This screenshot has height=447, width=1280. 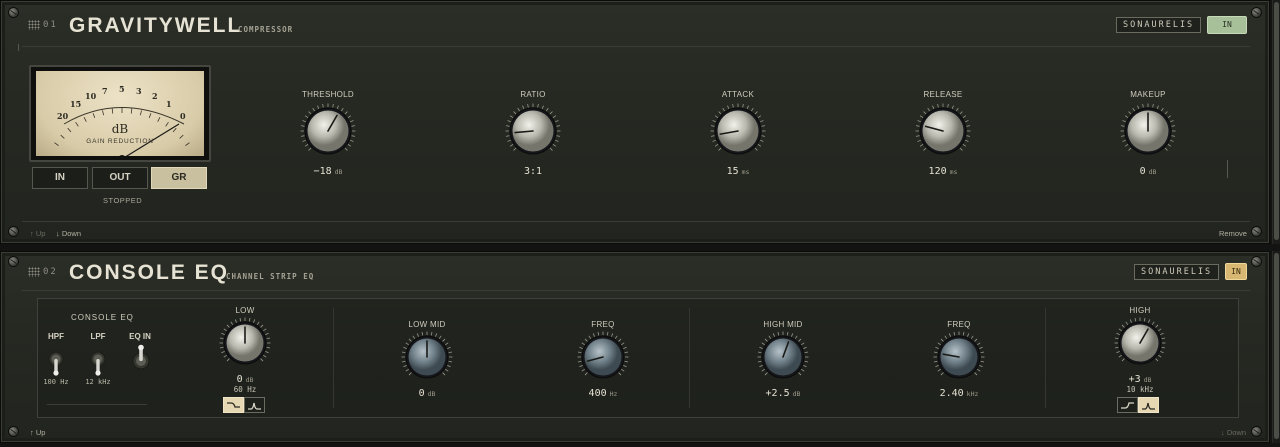 What do you see at coordinates (270, 276) in the screenshot?
I see `plugin-subtitle: CHANNEL STRIP EQ` at bounding box center [270, 276].